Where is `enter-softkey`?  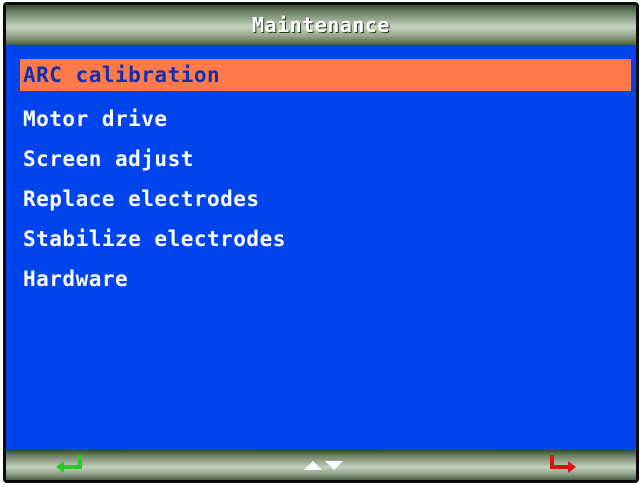 enter-softkey is located at coordinates (70, 465).